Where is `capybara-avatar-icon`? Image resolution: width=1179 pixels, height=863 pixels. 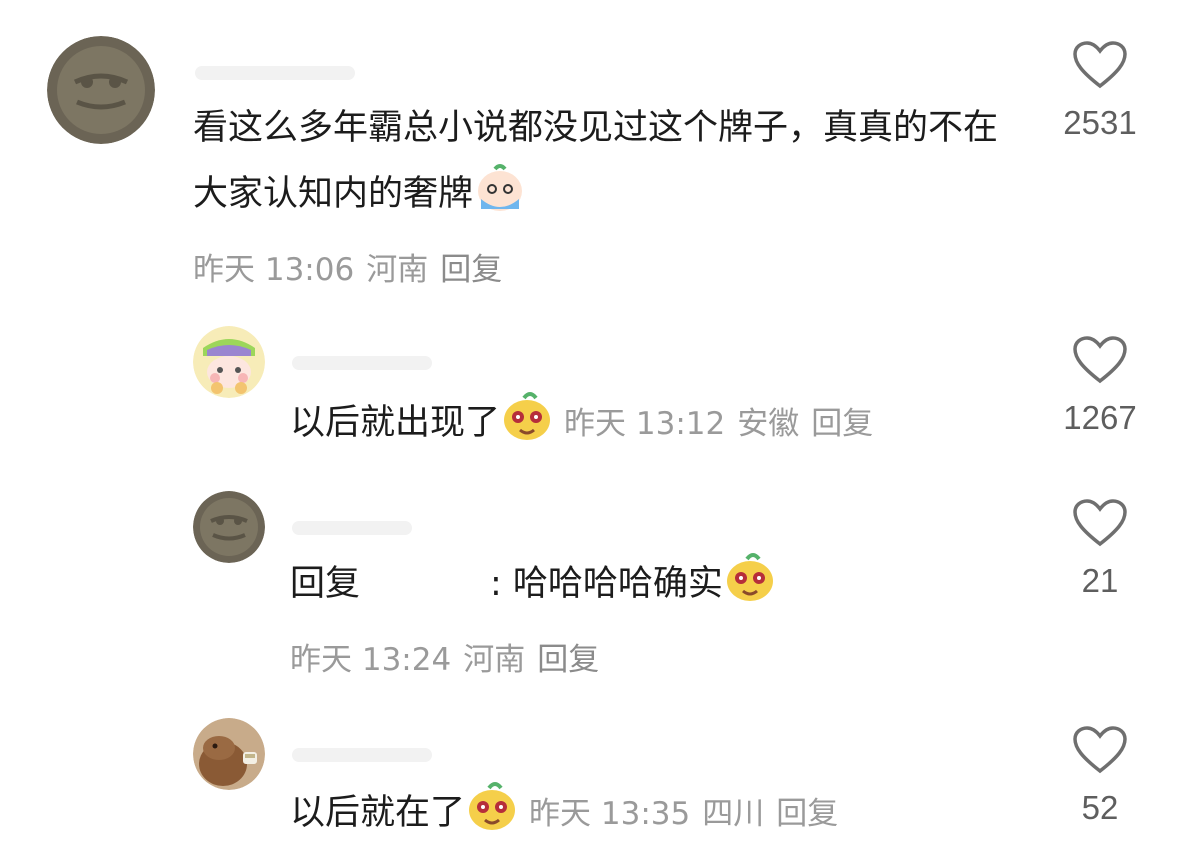
capybara-avatar-icon is located at coordinates (229, 754).